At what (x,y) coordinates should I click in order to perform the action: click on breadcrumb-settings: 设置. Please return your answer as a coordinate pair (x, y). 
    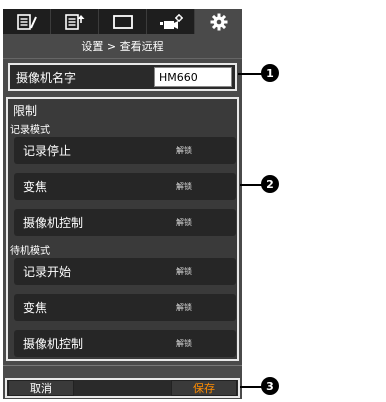
    Looking at the image, I should click on (92, 46).